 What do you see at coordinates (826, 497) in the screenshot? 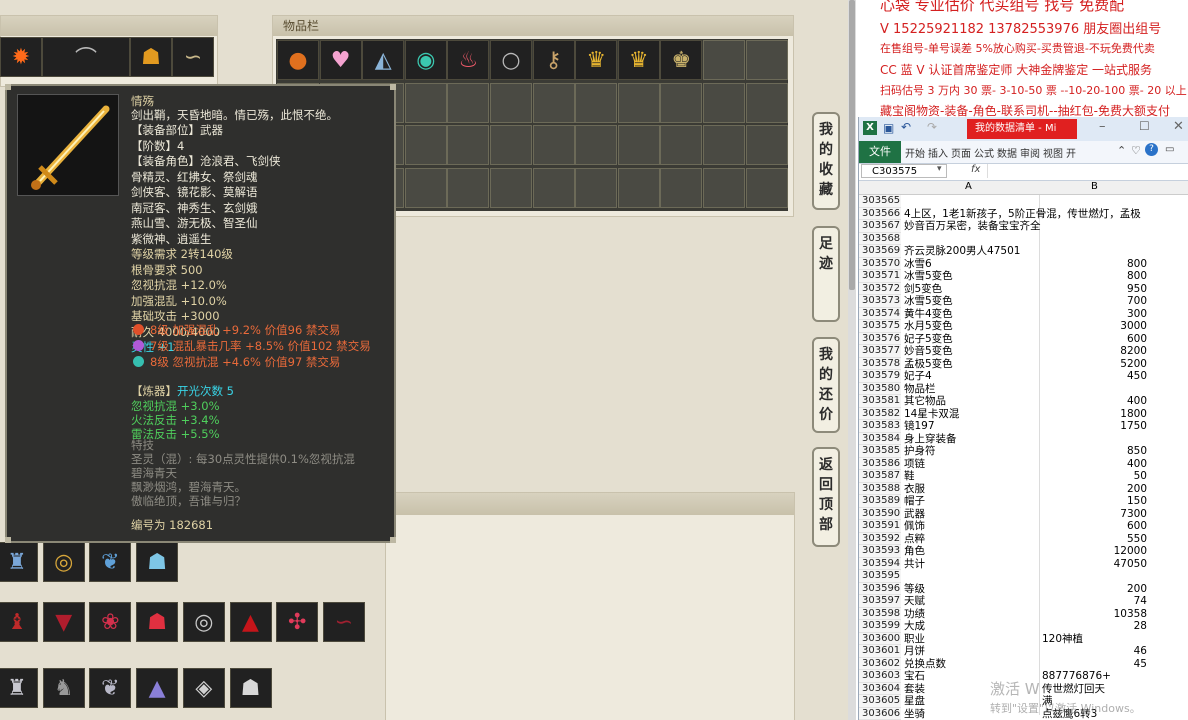
I see `side-button: 返回顶部` at bounding box center [826, 497].